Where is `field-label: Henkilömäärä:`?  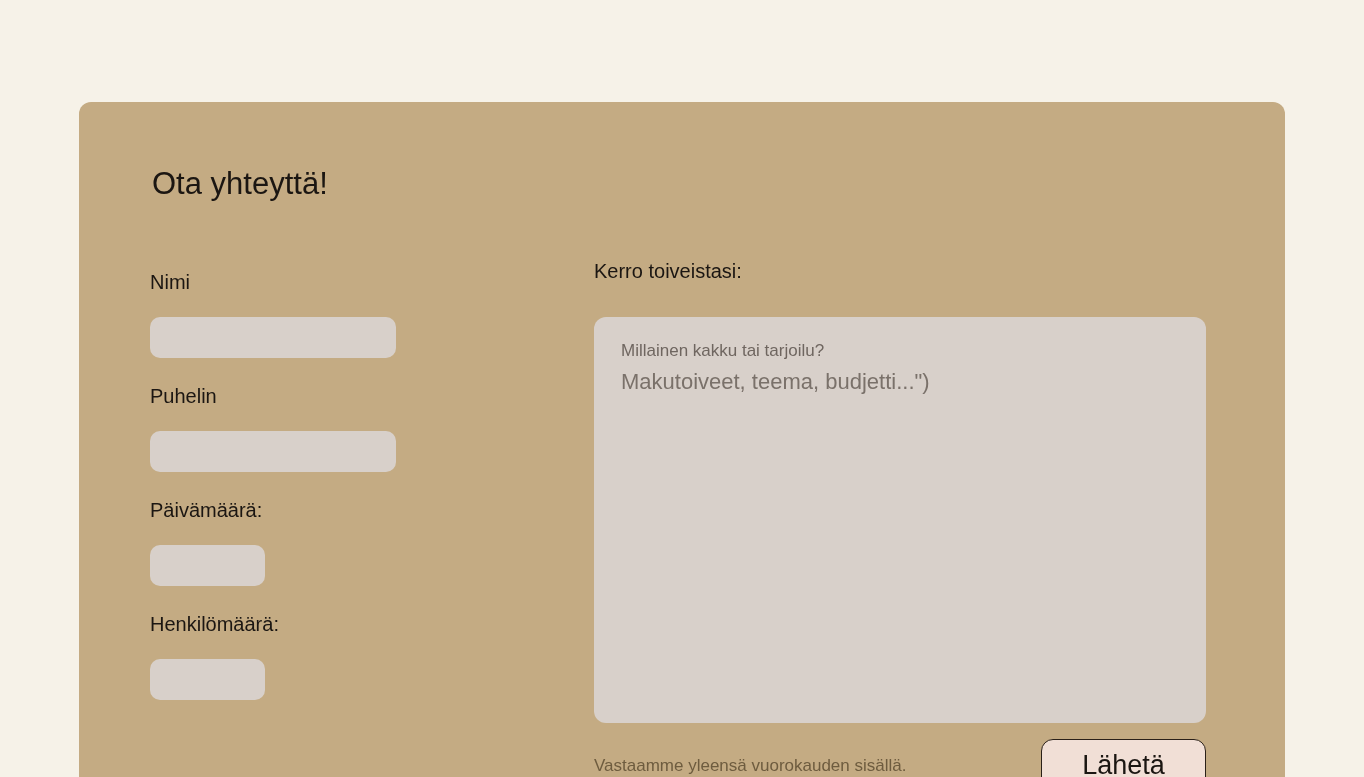 field-label: Henkilömäärä: is located at coordinates (214, 624).